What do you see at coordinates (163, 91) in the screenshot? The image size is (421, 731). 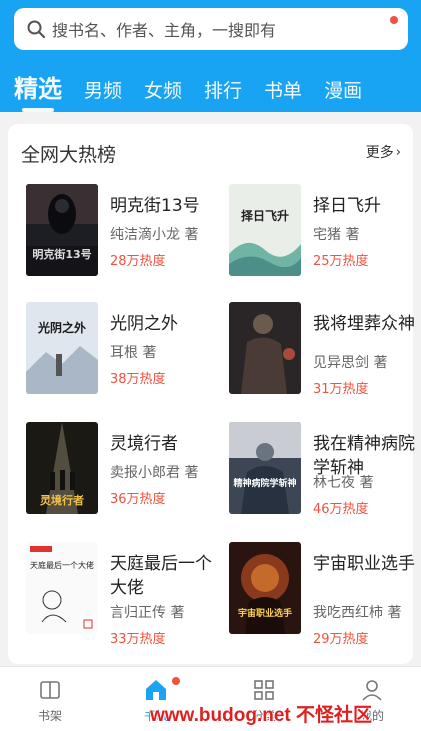 I see `tab-female: 女频` at bounding box center [163, 91].